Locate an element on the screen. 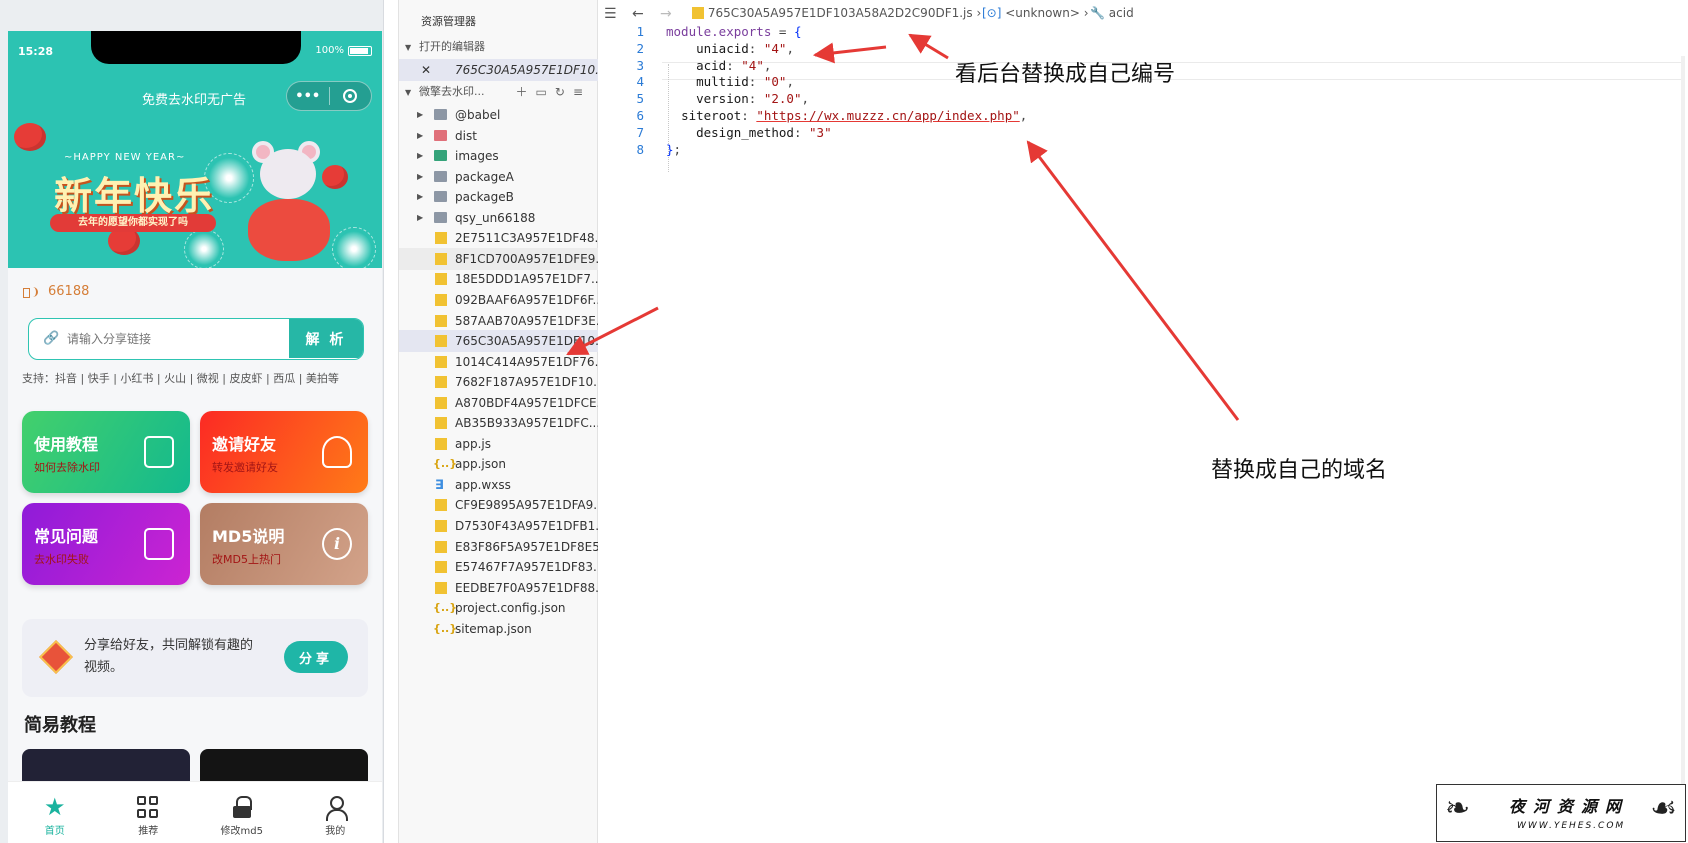  folder-item: ▶ dist is located at coordinates (499, 136).